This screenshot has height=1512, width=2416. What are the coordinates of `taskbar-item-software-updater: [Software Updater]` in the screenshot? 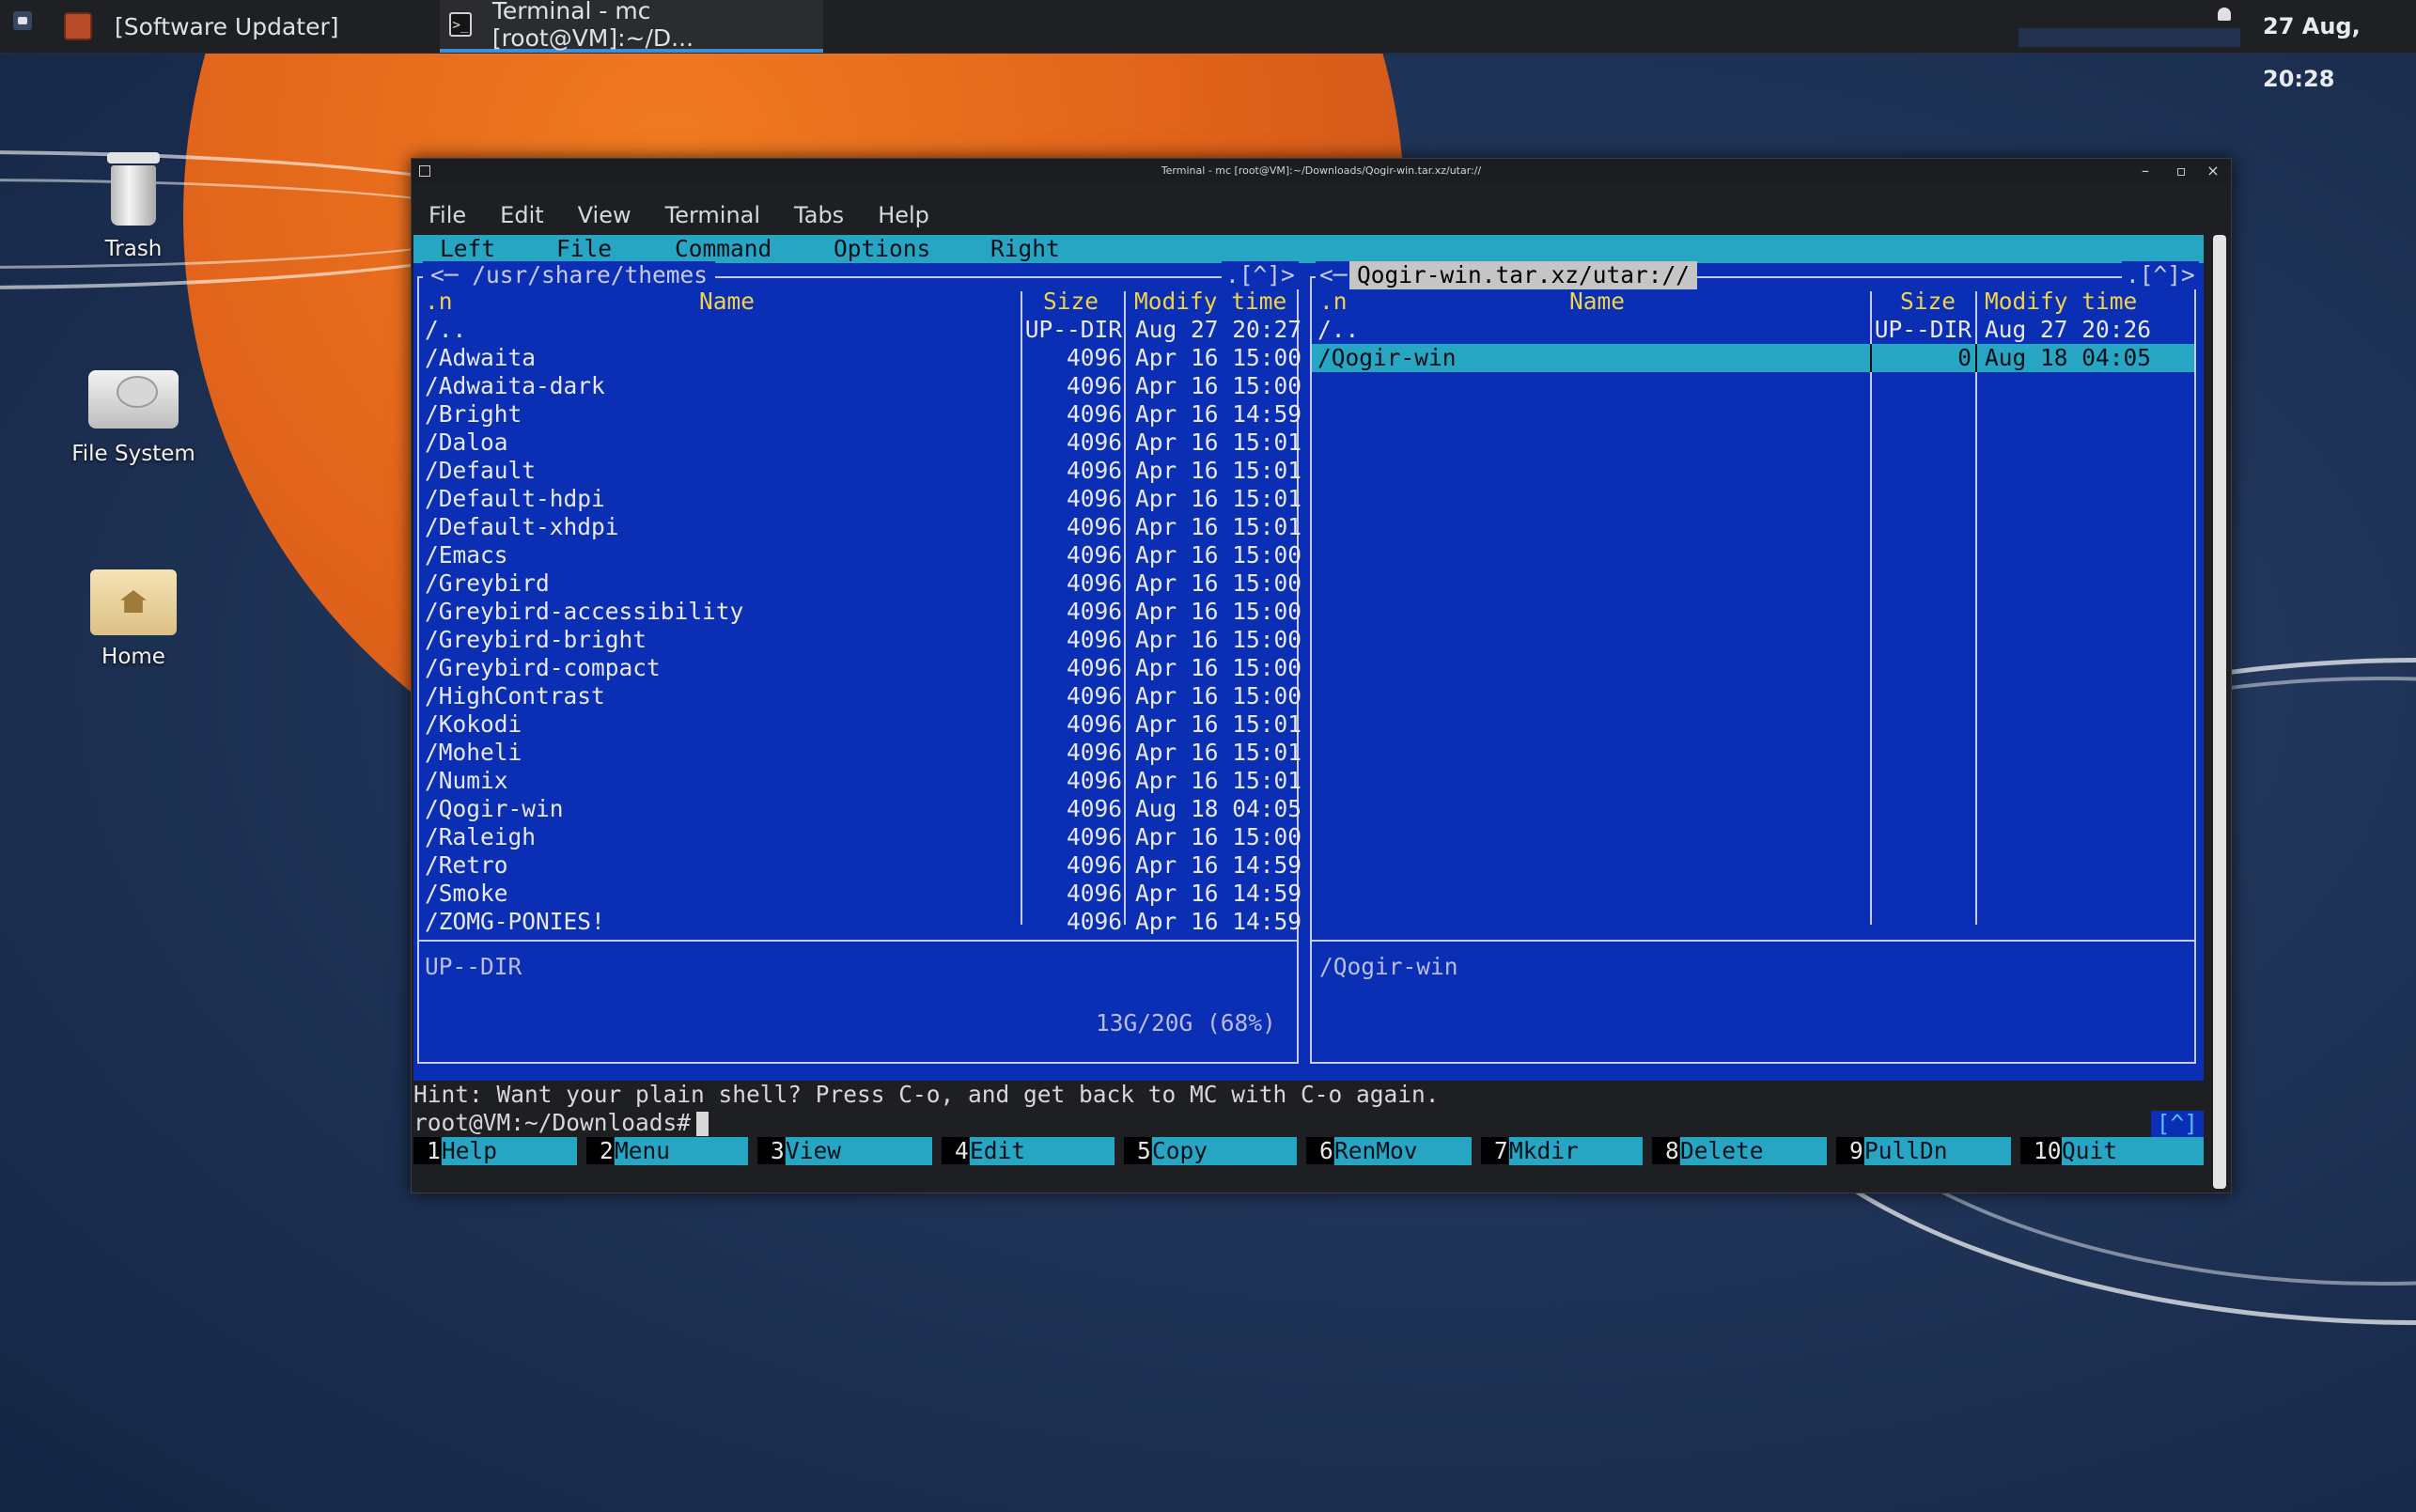 It's located at (242, 26).